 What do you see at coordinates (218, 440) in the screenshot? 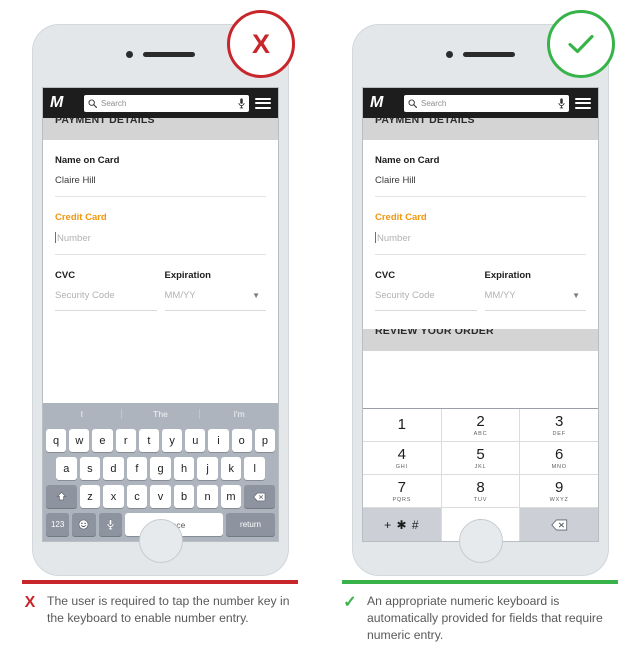
I see `key-i: i` at bounding box center [218, 440].